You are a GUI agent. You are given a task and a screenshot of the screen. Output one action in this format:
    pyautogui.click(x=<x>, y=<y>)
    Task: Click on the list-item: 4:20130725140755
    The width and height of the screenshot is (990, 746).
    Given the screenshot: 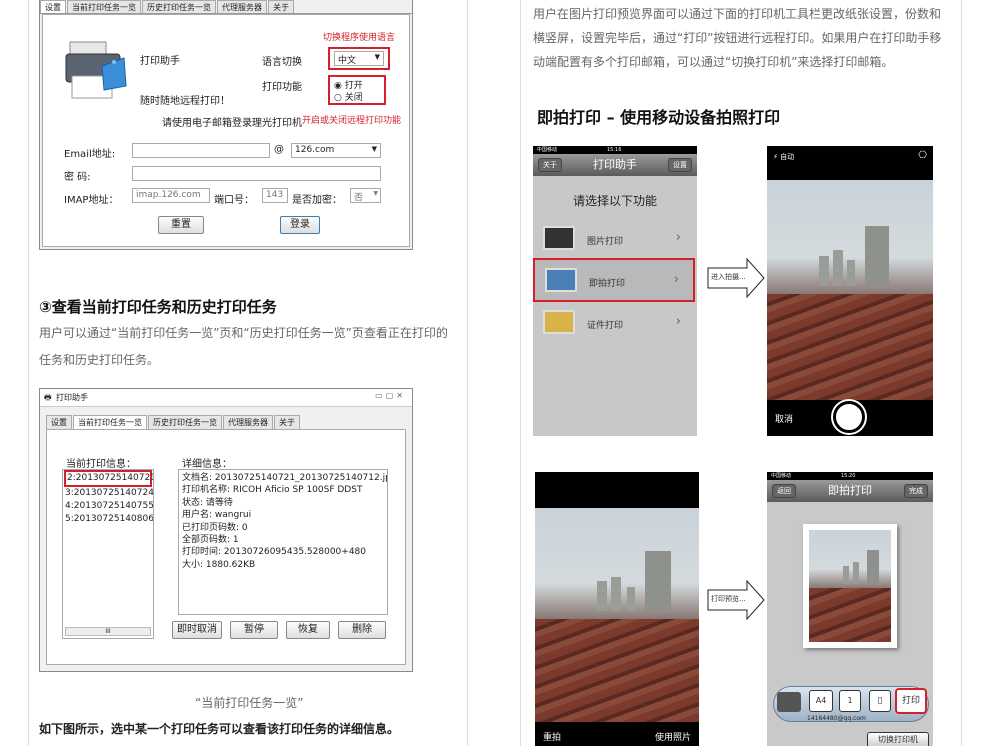 What is the action you would take?
    pyautogui.click(x=109, y=506)
    